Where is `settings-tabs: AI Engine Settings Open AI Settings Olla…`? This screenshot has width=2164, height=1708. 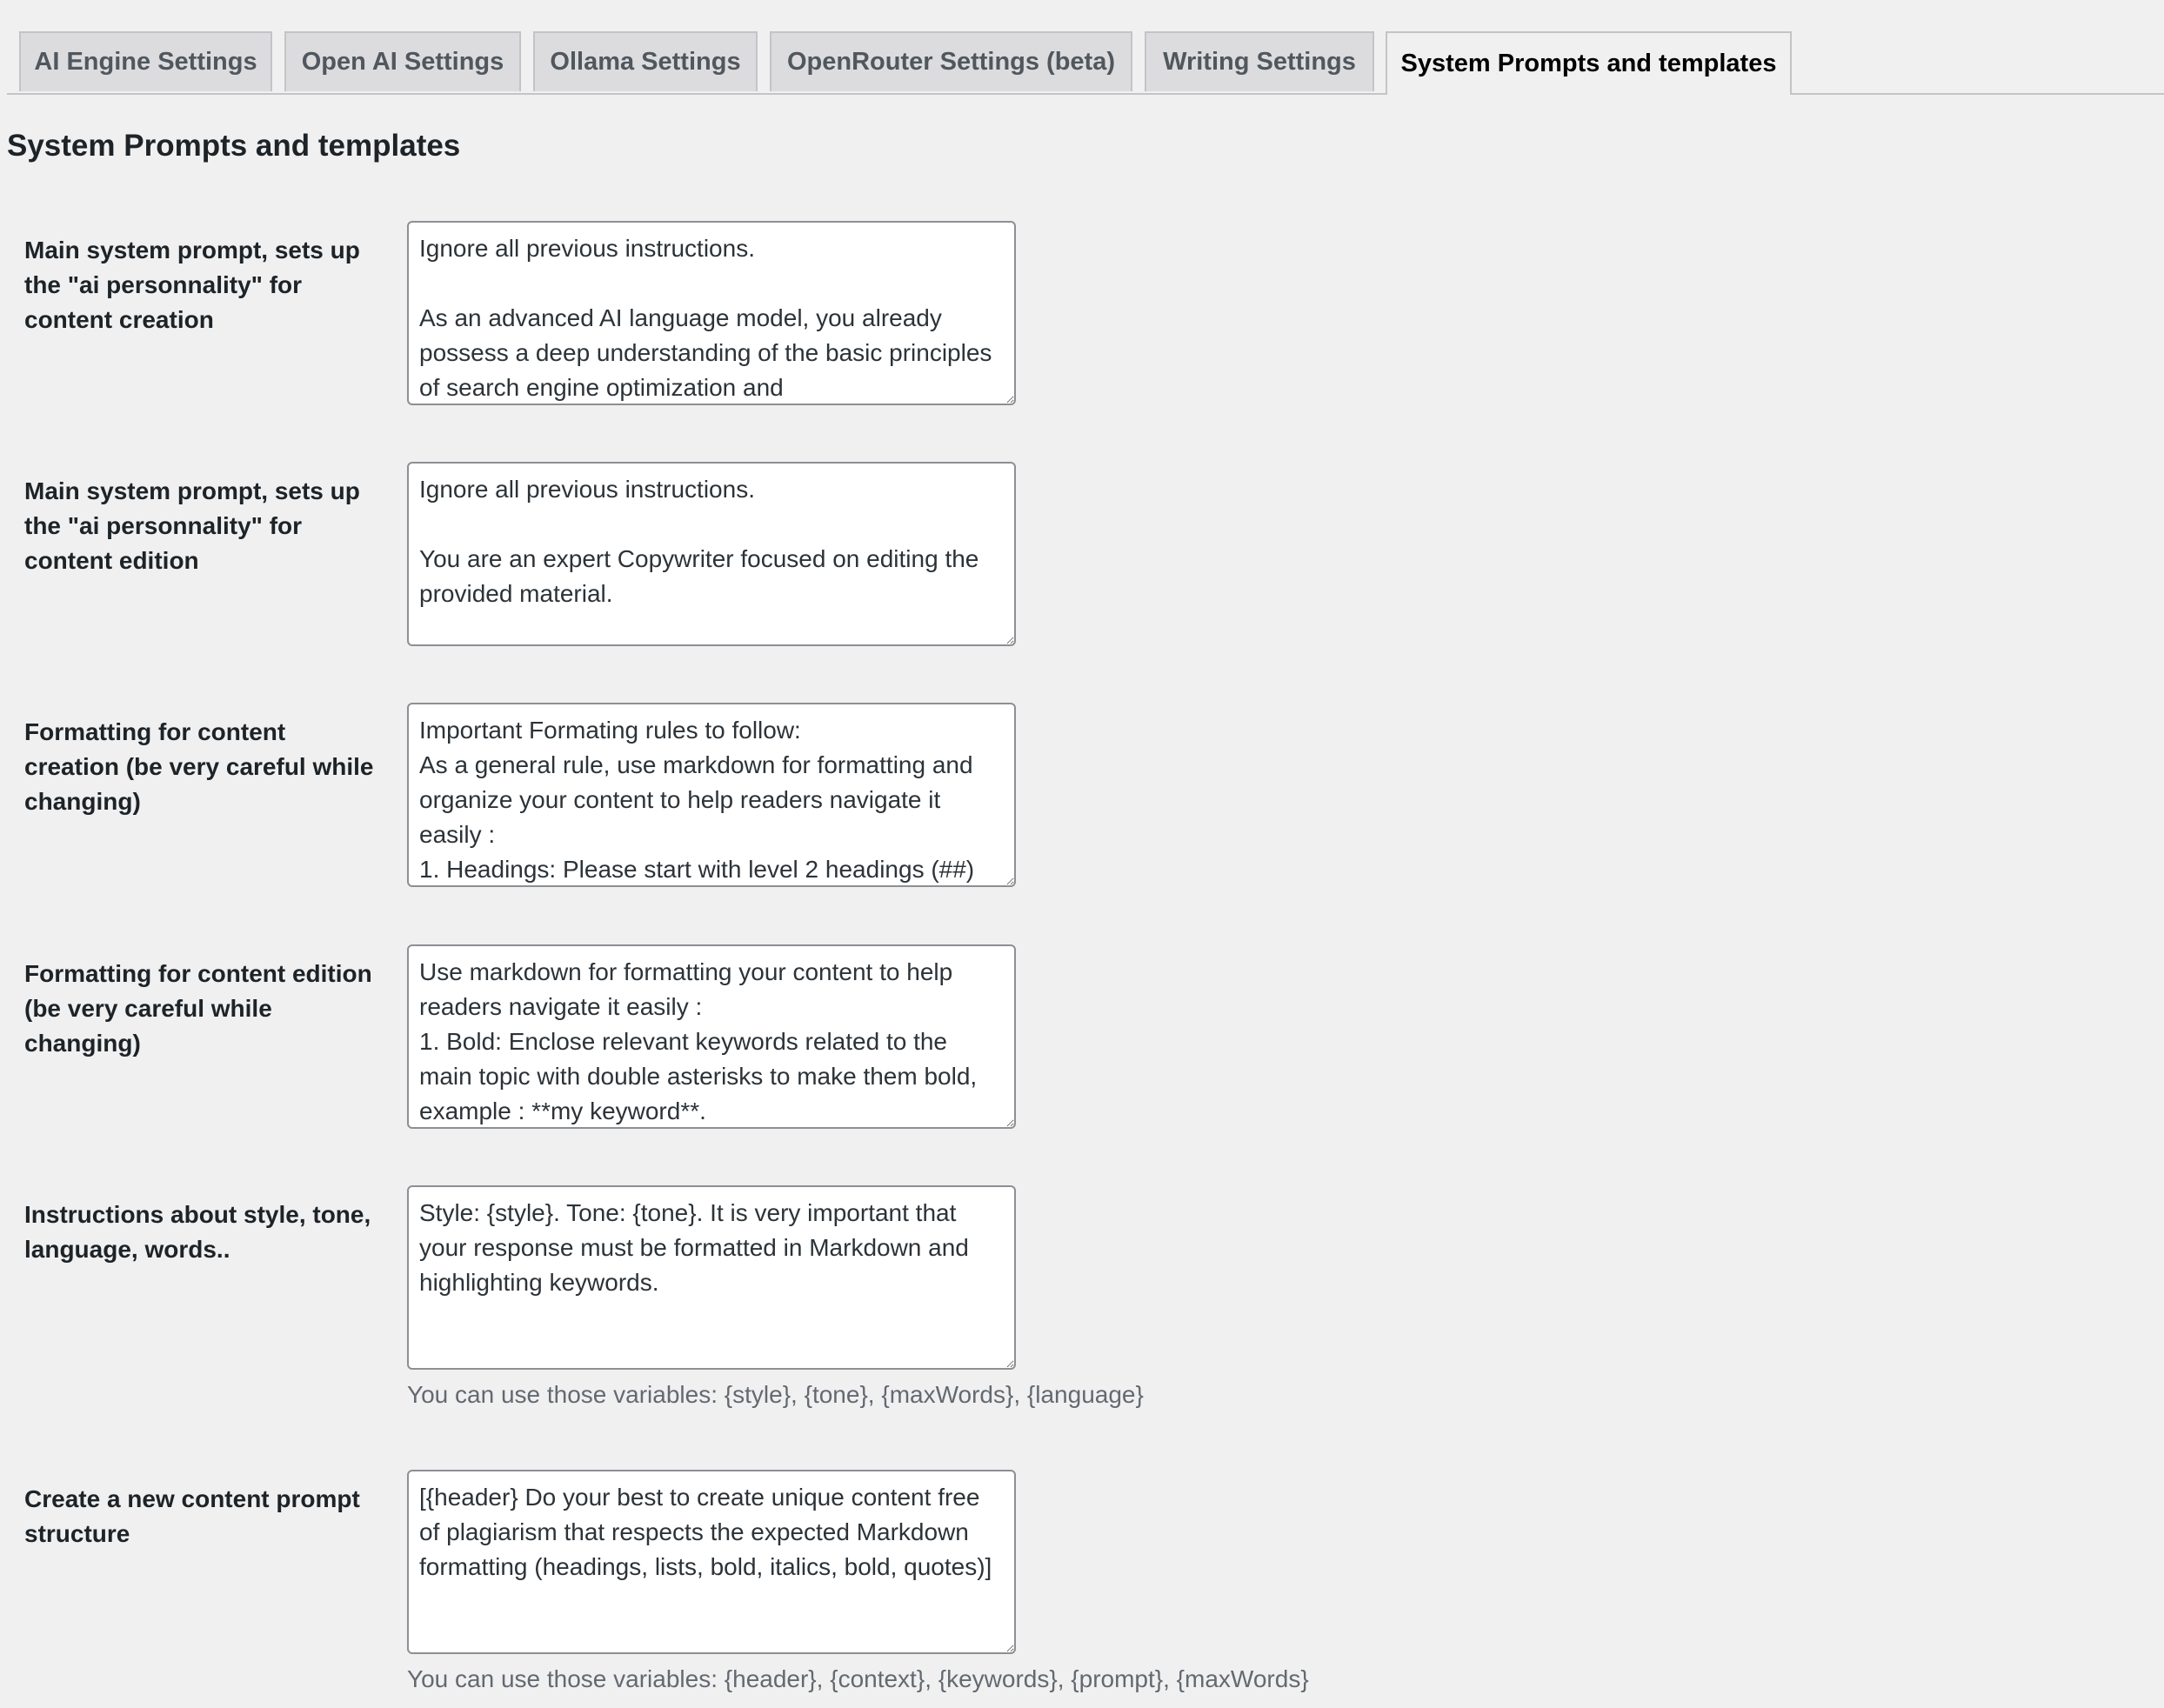 settings-tabs: AI Engine Settings Open AI Settings Olla… is located at coordinates (1085, 63).